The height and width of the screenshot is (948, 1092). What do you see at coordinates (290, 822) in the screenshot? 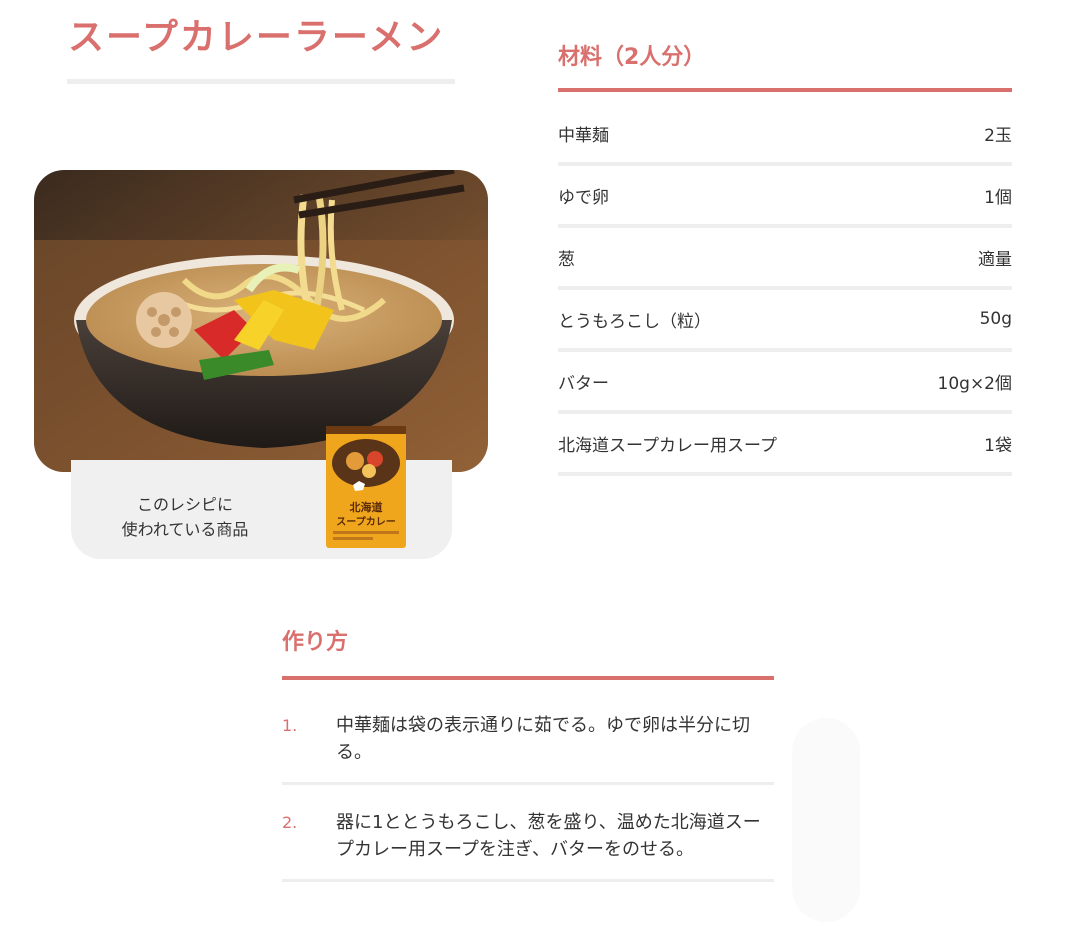
I see `step-number: 2.` at bounding box center [290, 822].